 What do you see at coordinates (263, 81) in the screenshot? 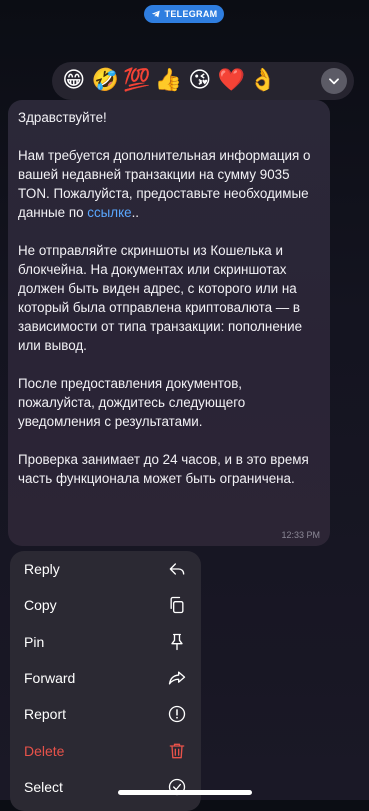
I see `reaction-ok-hand: 👌` at bounding box center [263, 81].